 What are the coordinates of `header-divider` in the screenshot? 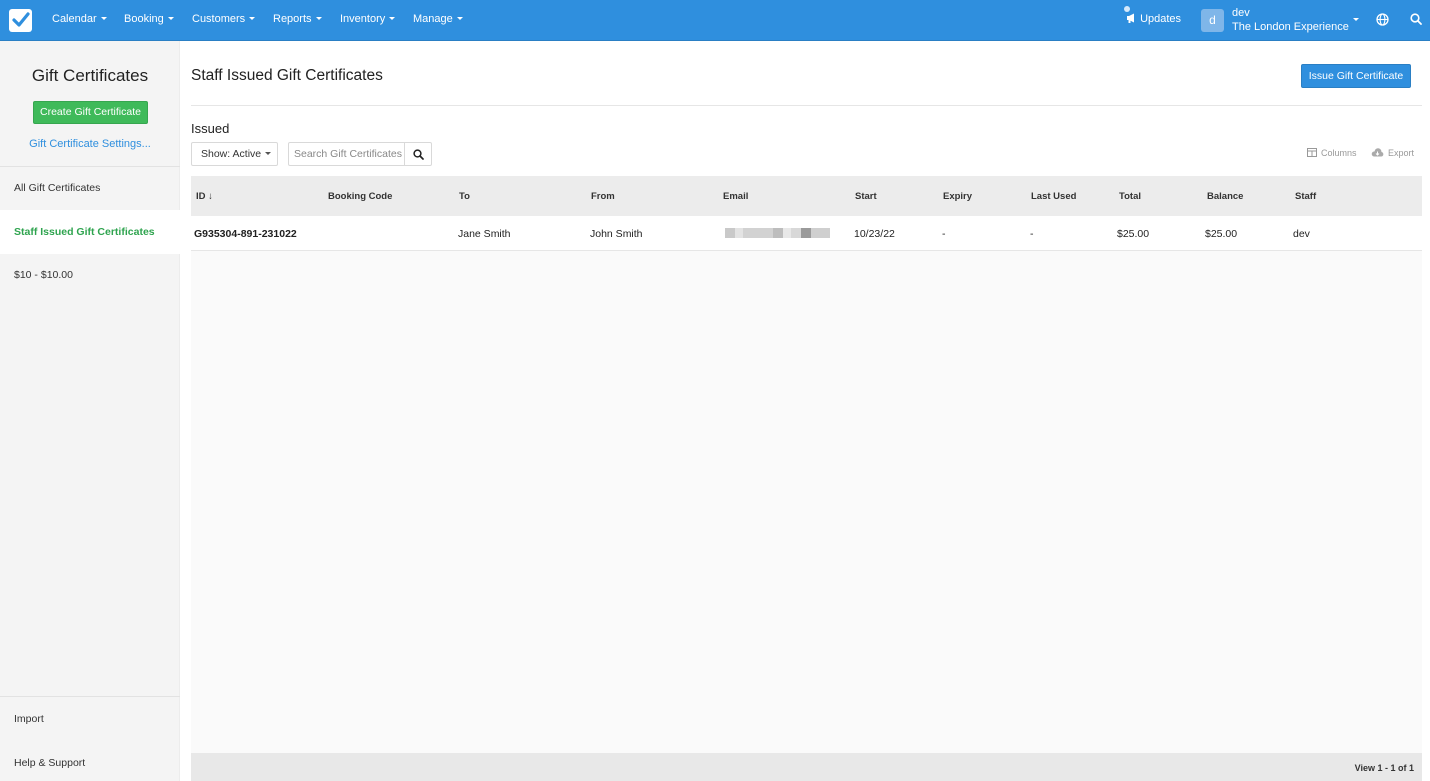 It's located at (806, 105).